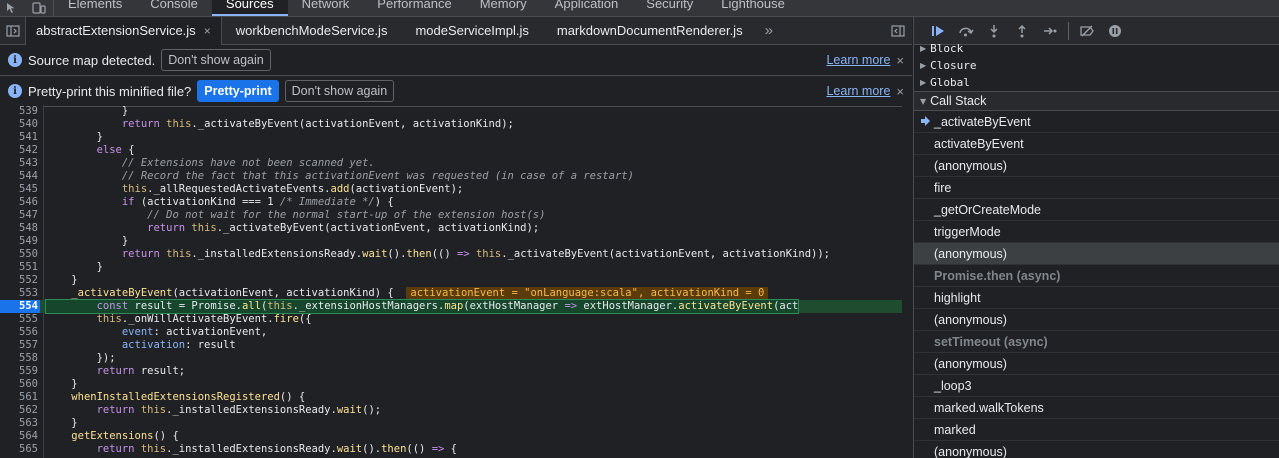  Describe the element at coordinates (1087, 31) in the screenshot. I see `deactivate-breakpoints-icon` at that location.